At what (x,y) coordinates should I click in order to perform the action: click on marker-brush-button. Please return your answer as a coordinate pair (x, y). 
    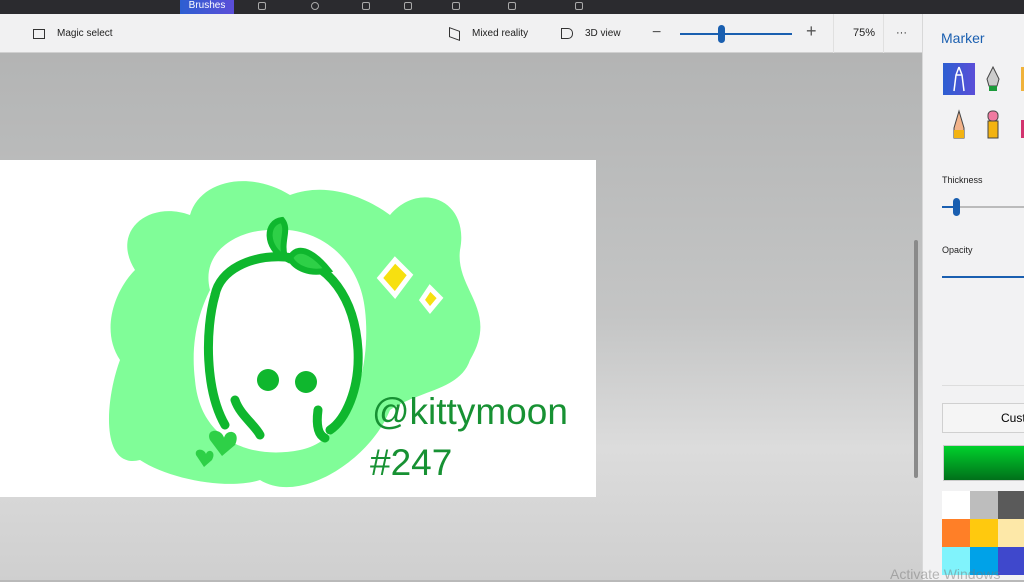
    Looking at the image, I should click on (959, 79).